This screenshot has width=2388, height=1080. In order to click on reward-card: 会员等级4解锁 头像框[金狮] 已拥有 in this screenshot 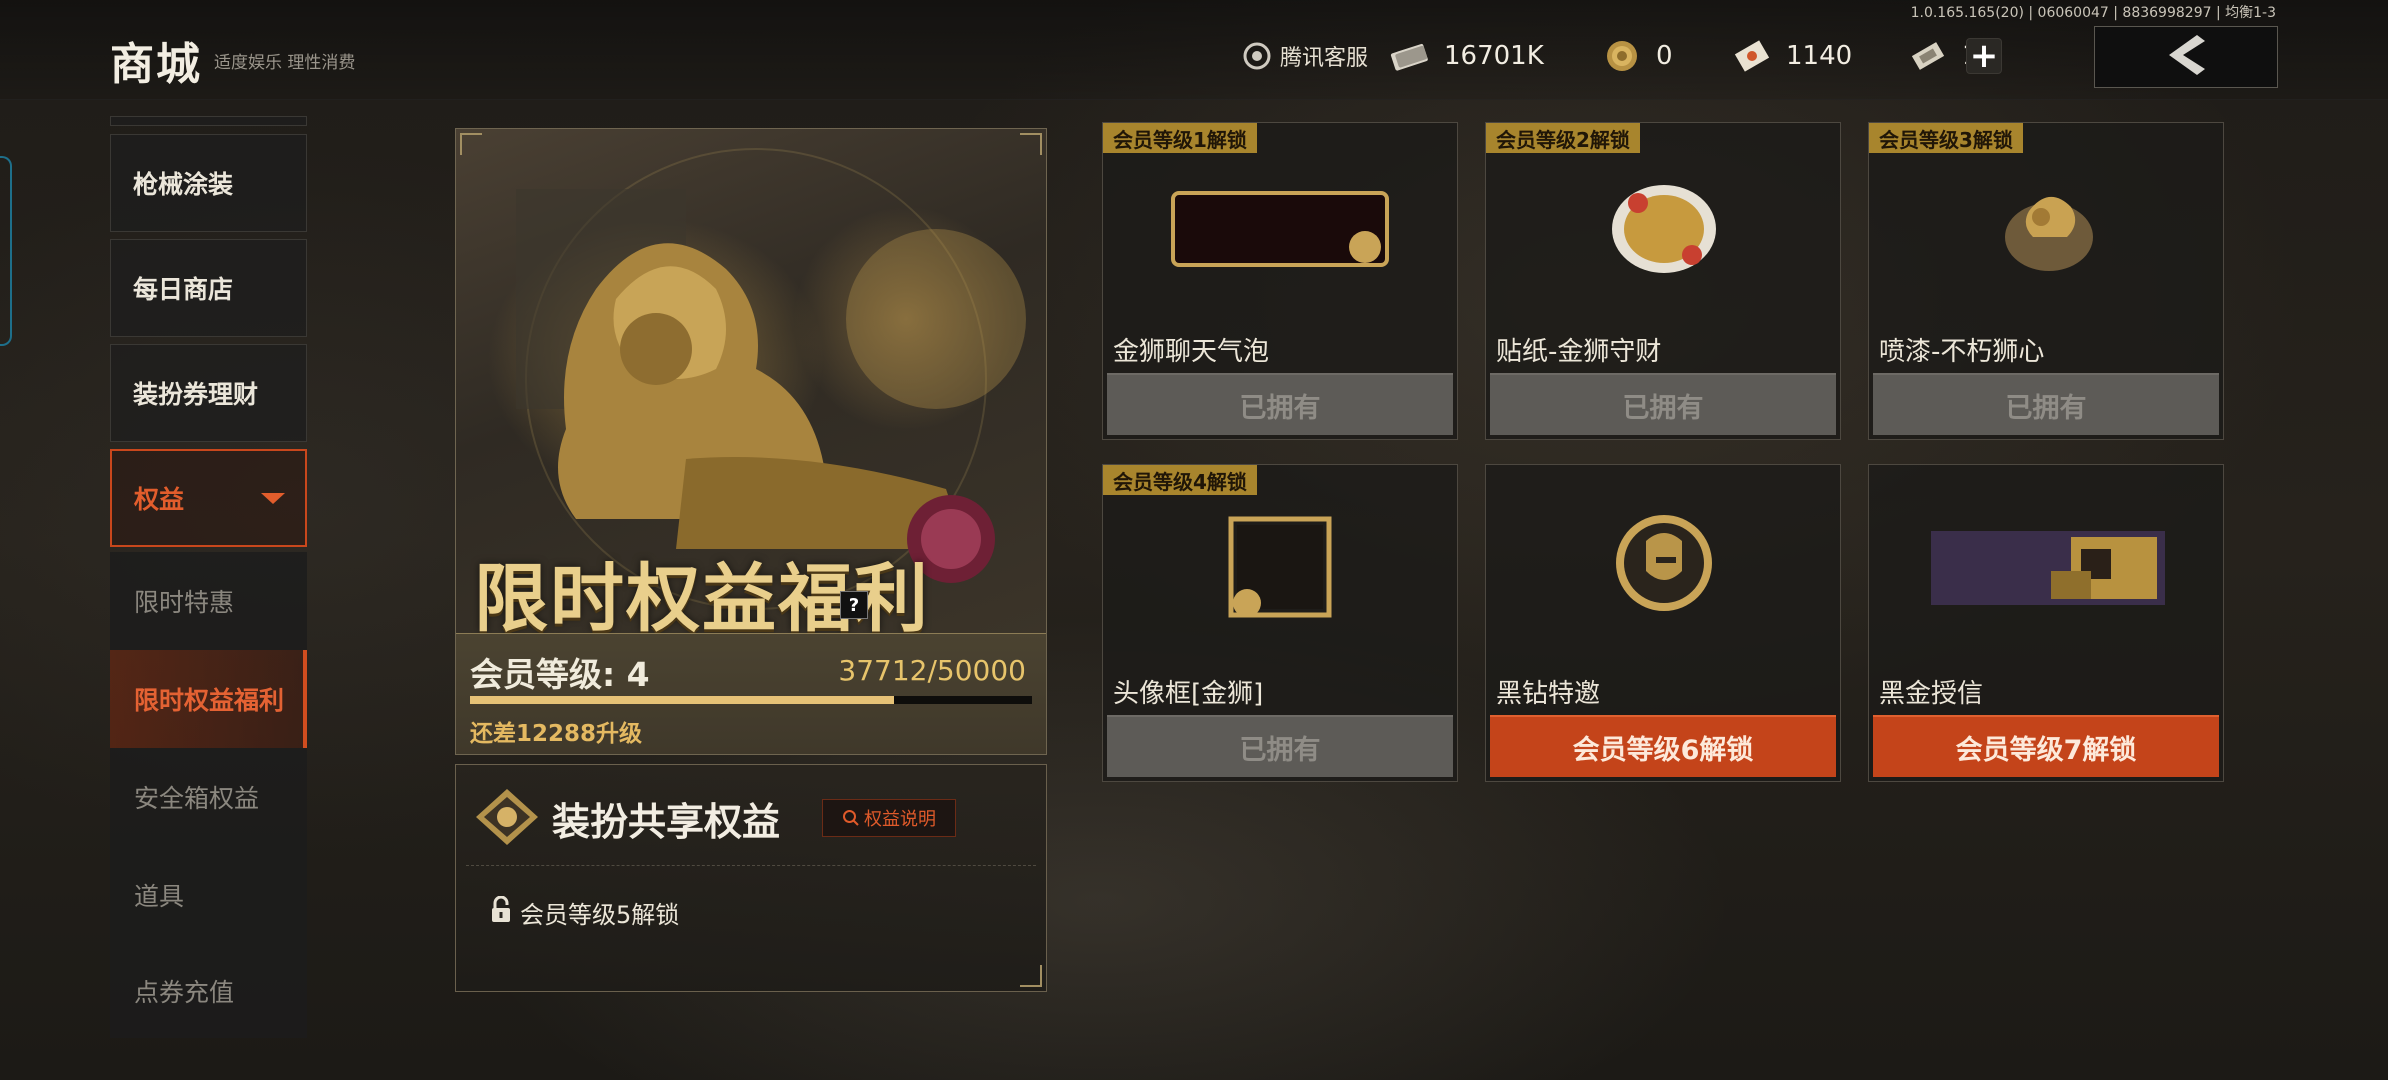, I will do `click(1280, 623)`.